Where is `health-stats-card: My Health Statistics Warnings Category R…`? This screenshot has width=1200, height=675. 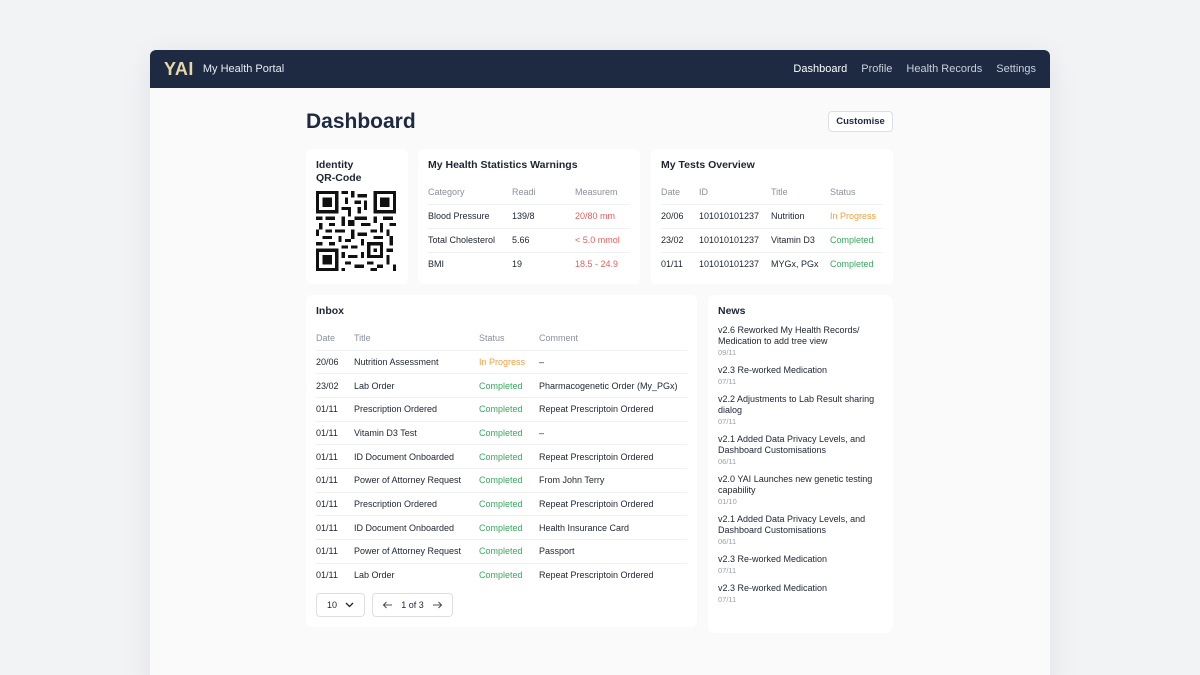
health-stats-card: My Health Statistics Warnings Category R… is located at coordinates (529, 216).